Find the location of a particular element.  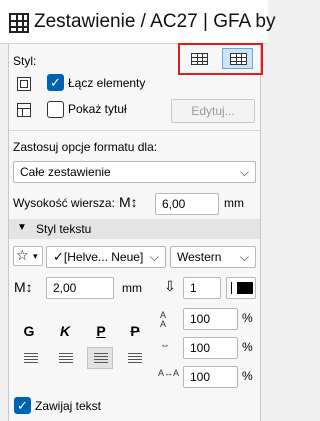

table-view-merged-button is located at coordinates (237, 58).